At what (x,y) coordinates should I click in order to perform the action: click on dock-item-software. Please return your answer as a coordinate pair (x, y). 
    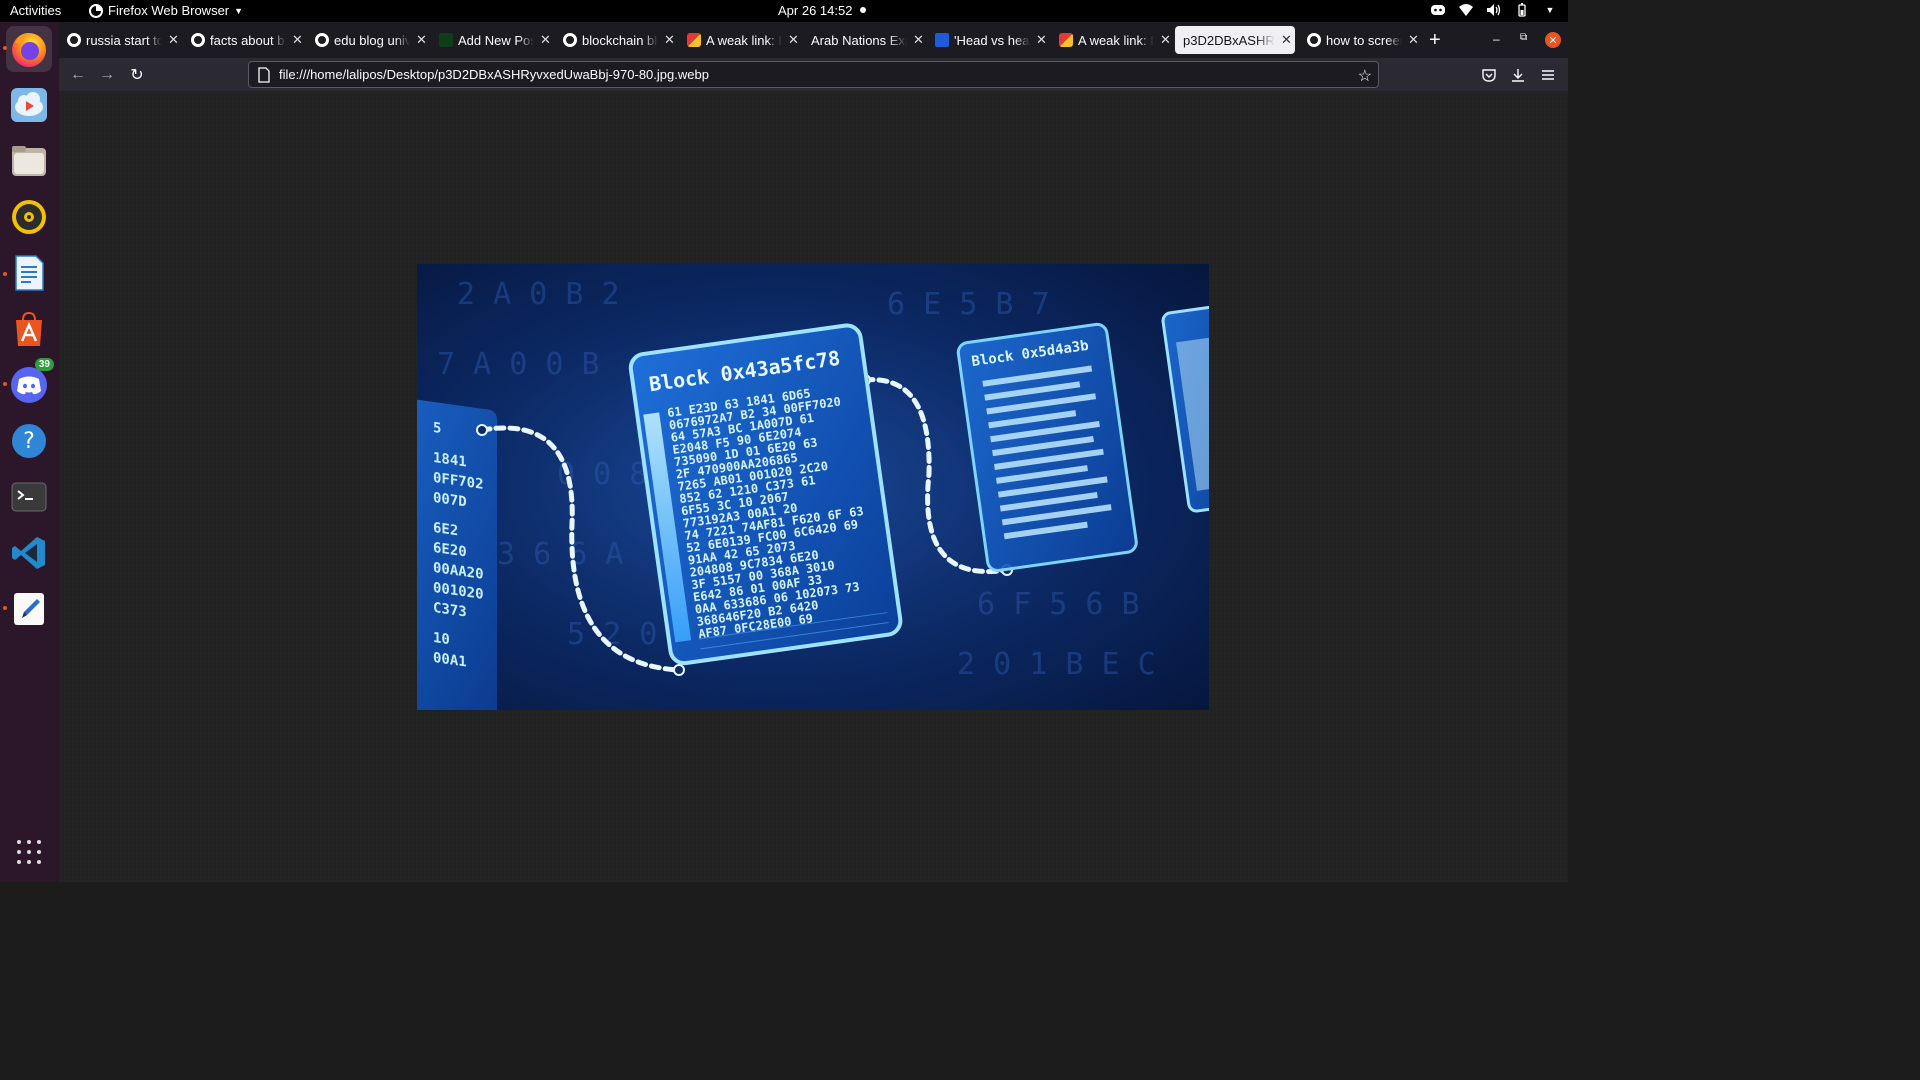
    Looking at the image, I should click on (29, 329).